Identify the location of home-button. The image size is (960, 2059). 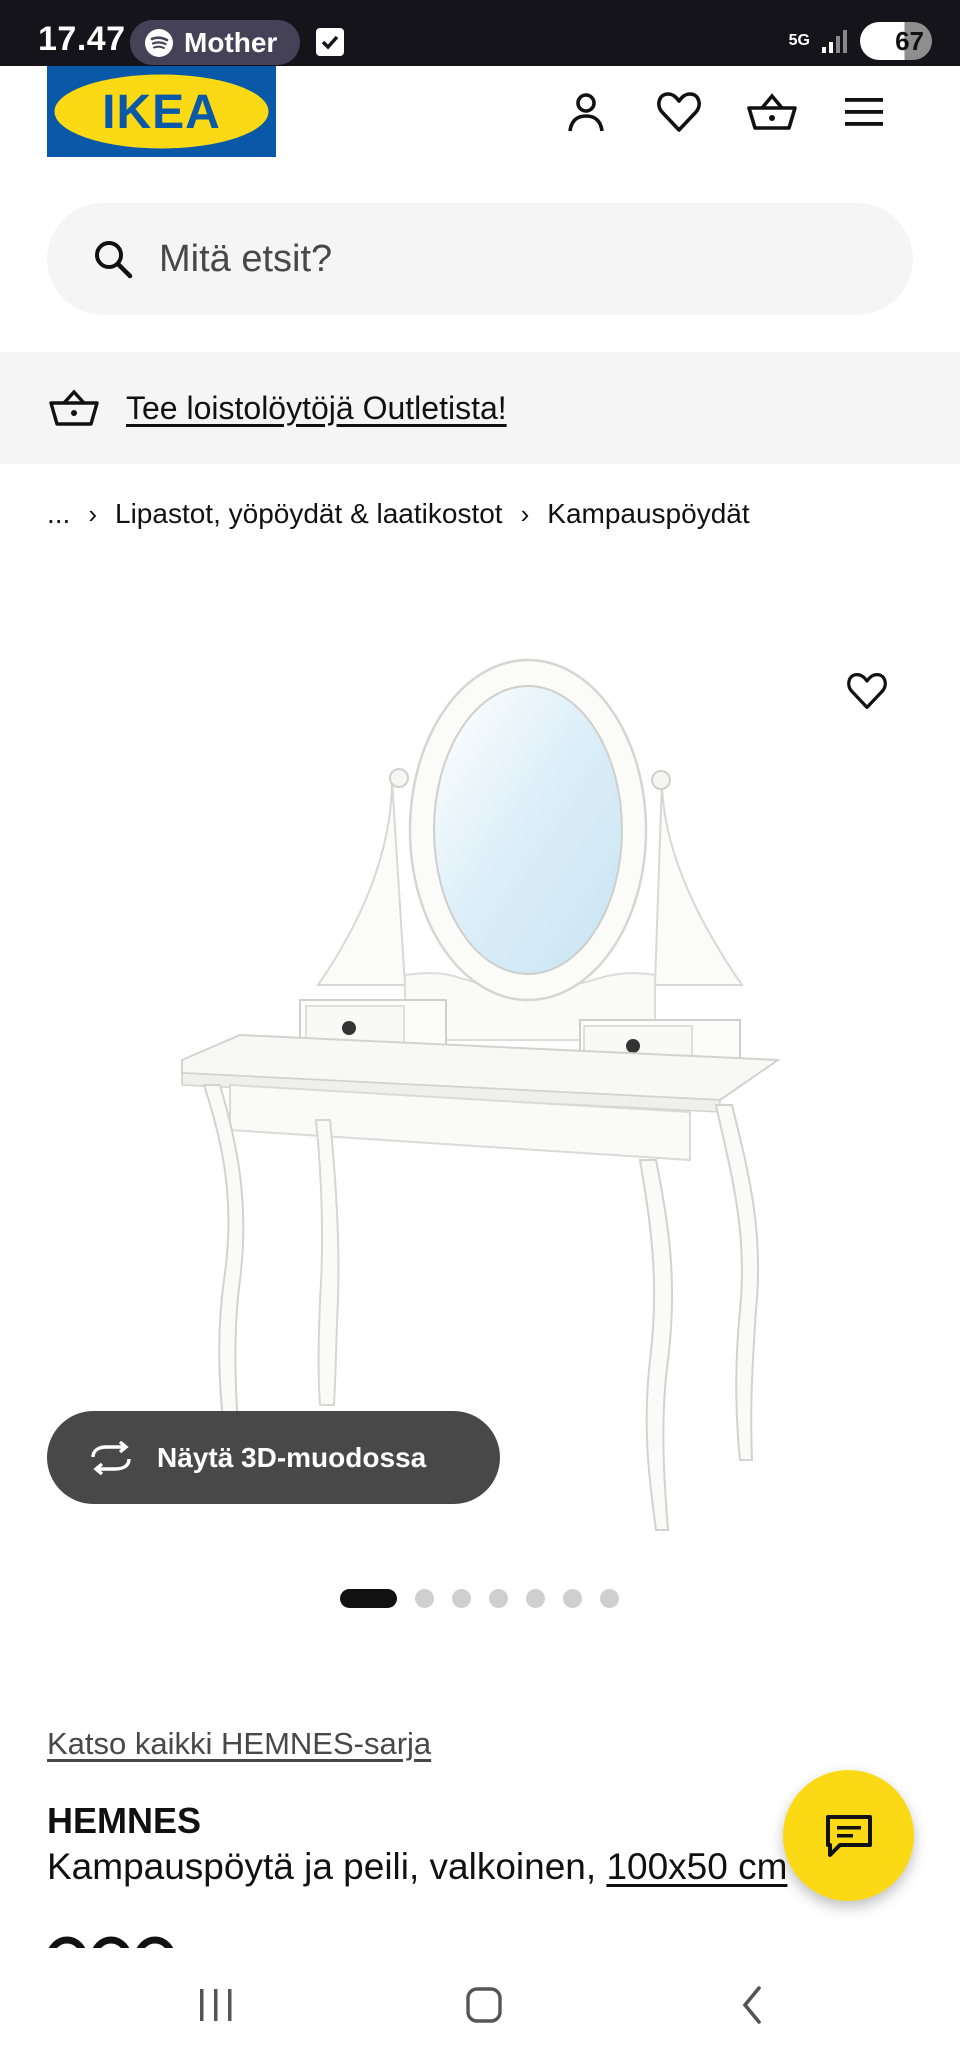
(484, 2005).